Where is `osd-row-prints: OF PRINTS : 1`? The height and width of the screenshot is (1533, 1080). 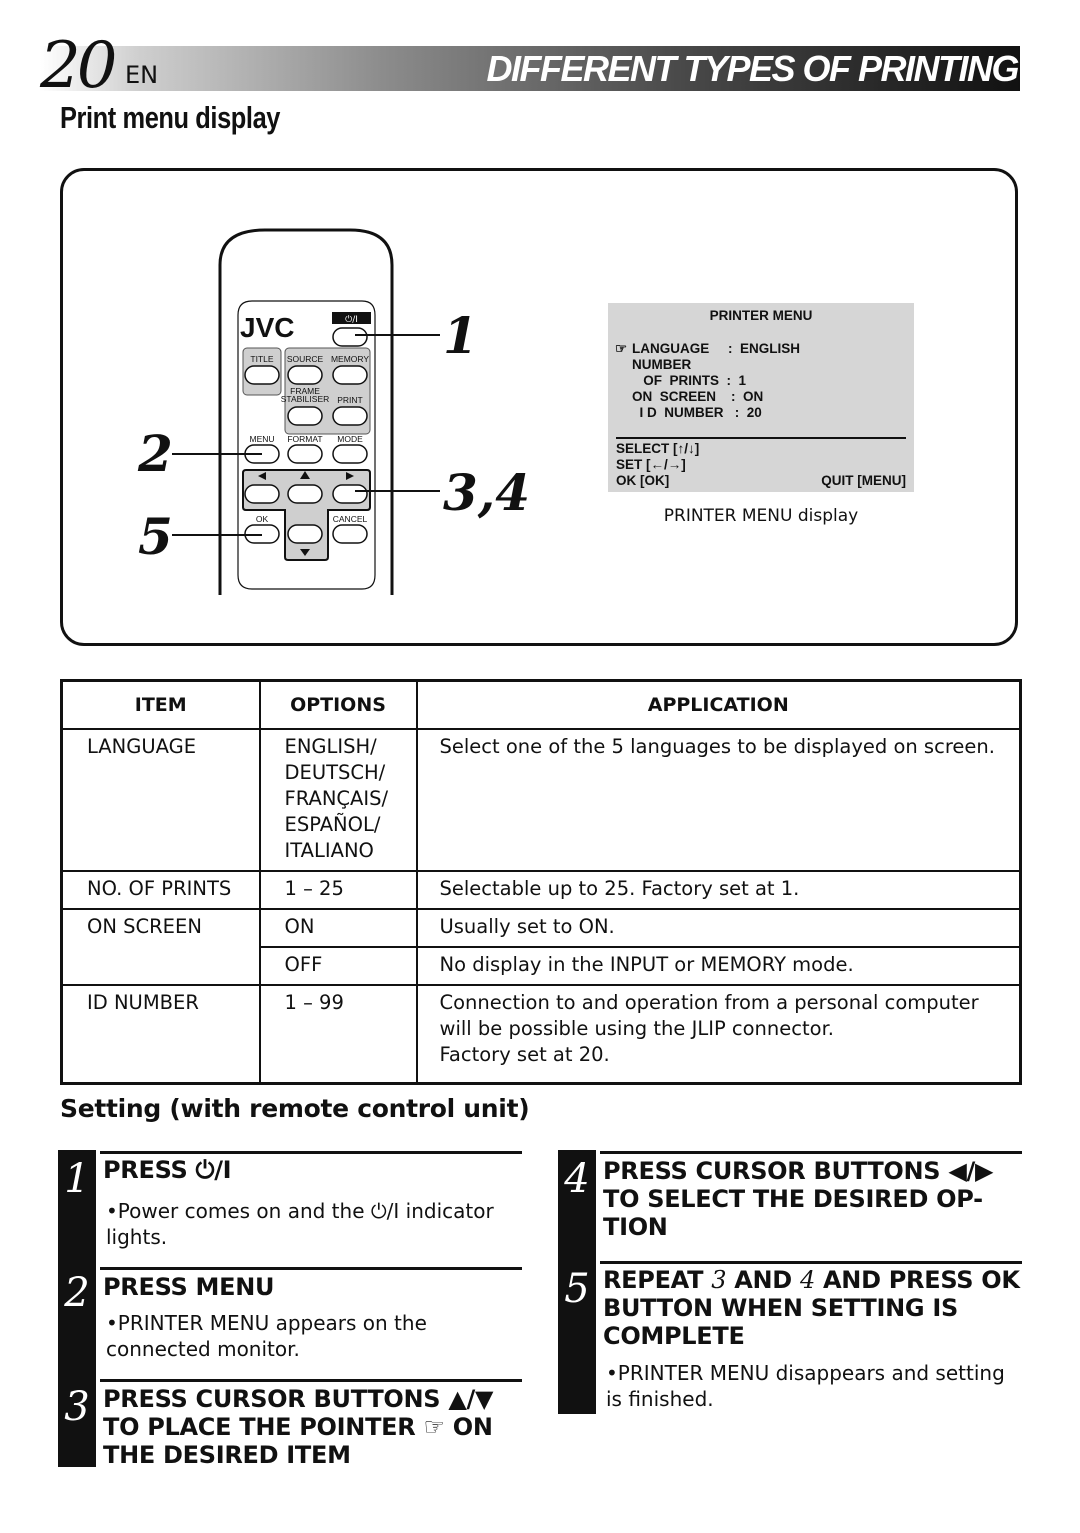 osd-row-prints: OF PRINTS : 1 is located at coordinates (689, 380).